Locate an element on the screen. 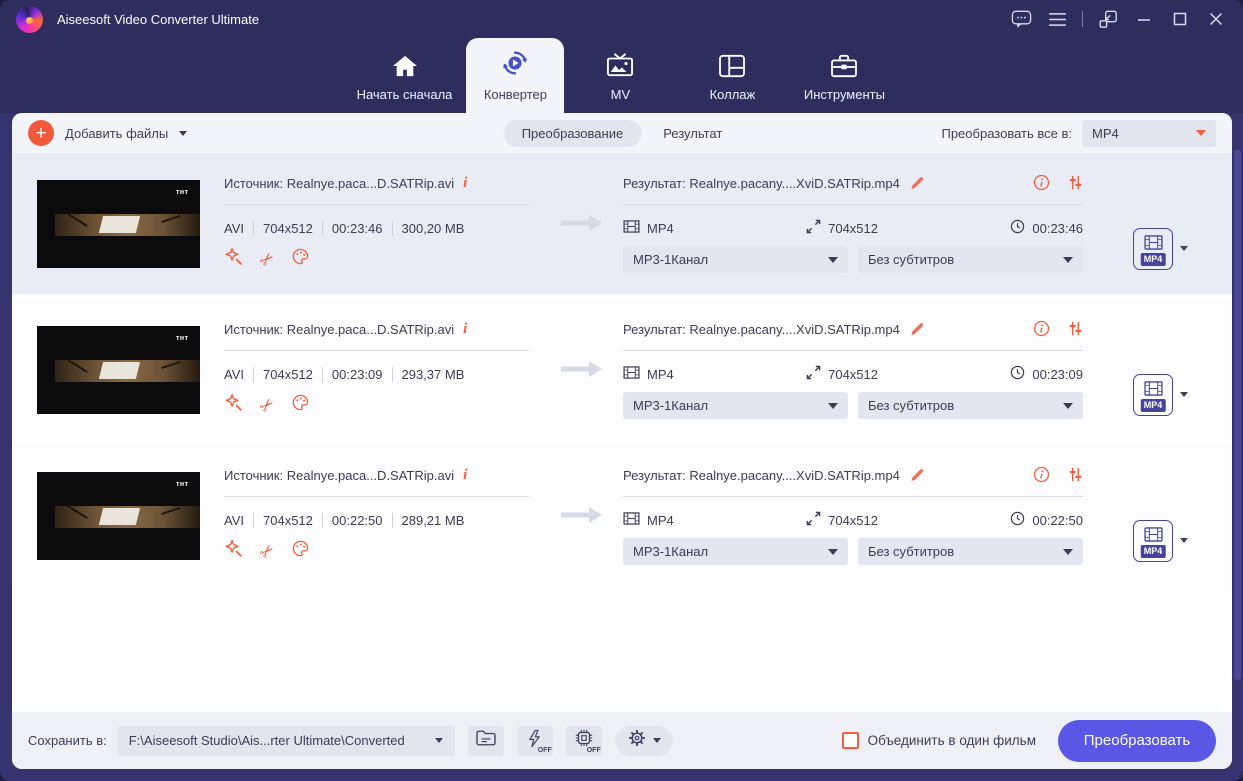 The width and height of the screenshot is (1243, 781). add-icon: + is located at coordinates (41, 133).